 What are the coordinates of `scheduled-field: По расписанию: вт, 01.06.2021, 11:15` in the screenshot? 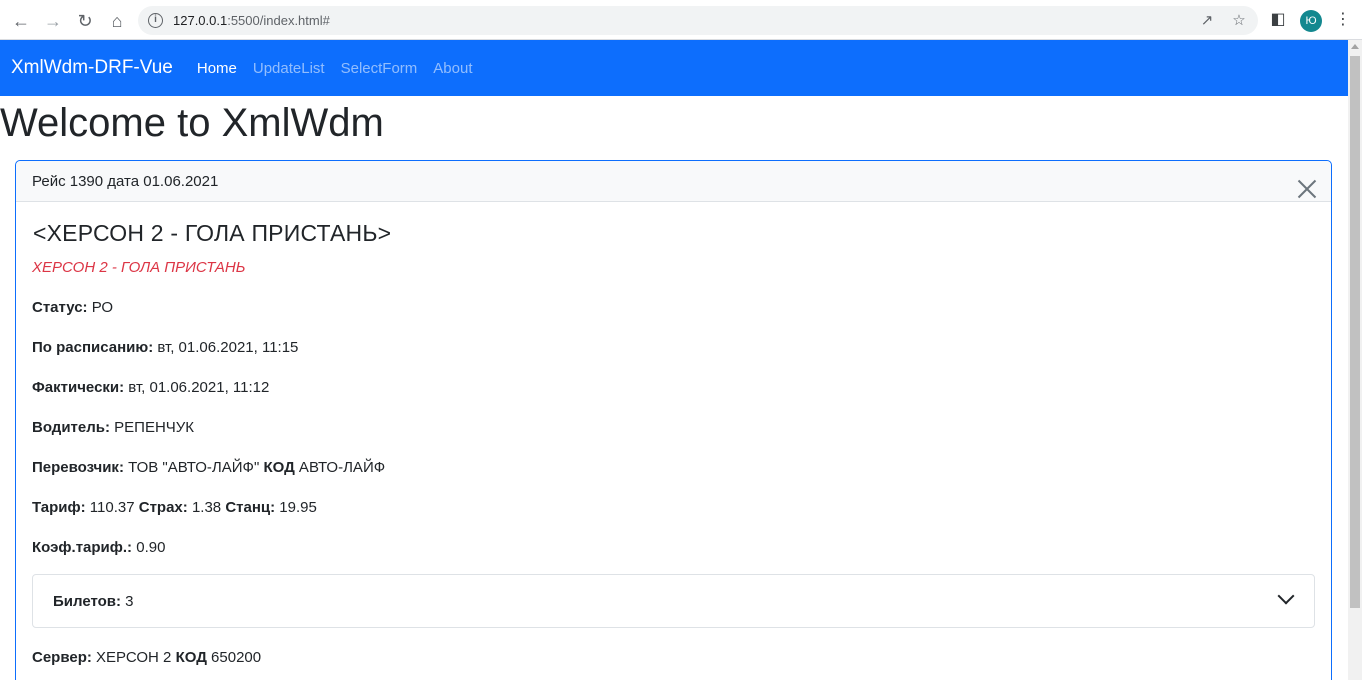 It's located at (165, 347).